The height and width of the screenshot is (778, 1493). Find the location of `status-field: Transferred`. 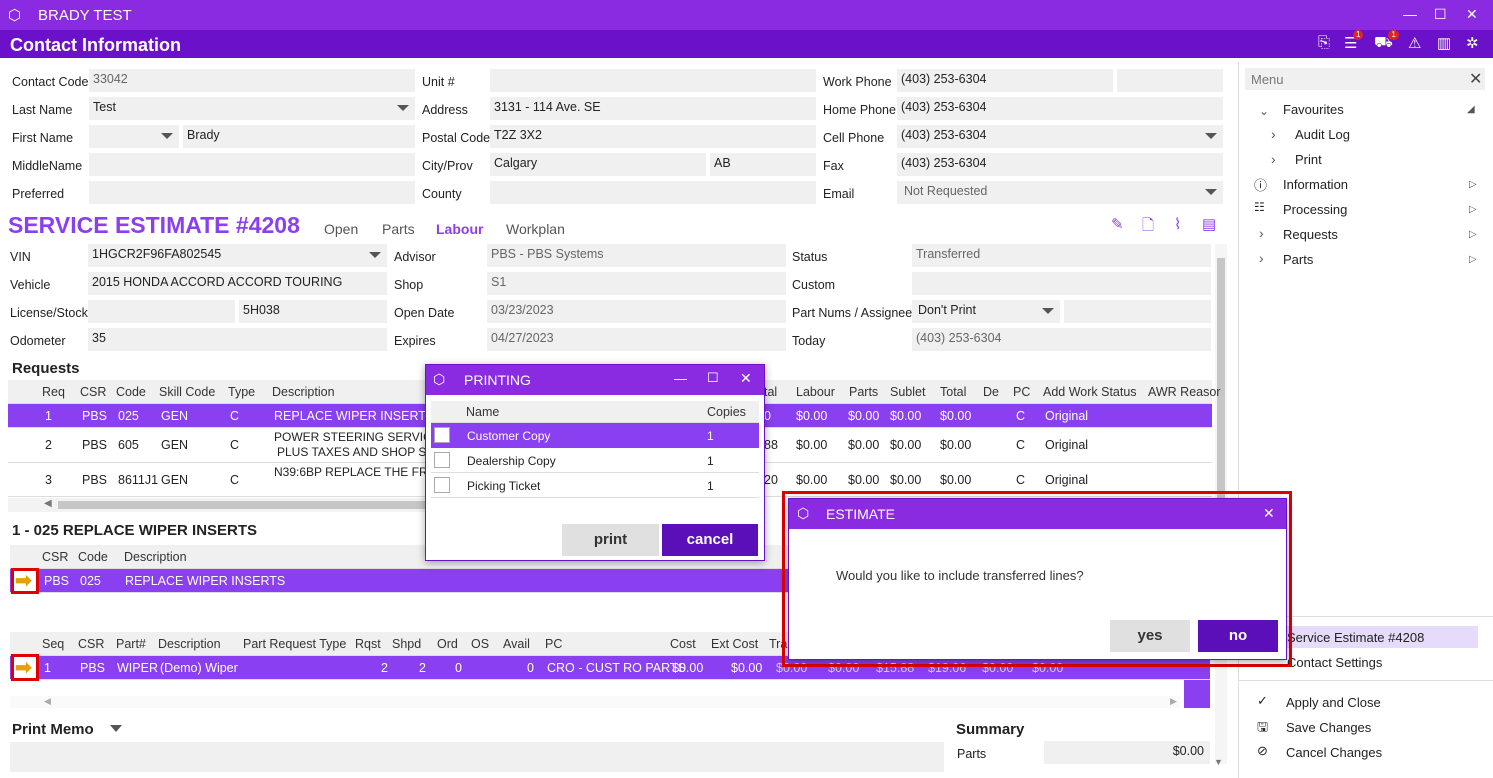

status-field: Transferred is located at coordinates (1061, 255).